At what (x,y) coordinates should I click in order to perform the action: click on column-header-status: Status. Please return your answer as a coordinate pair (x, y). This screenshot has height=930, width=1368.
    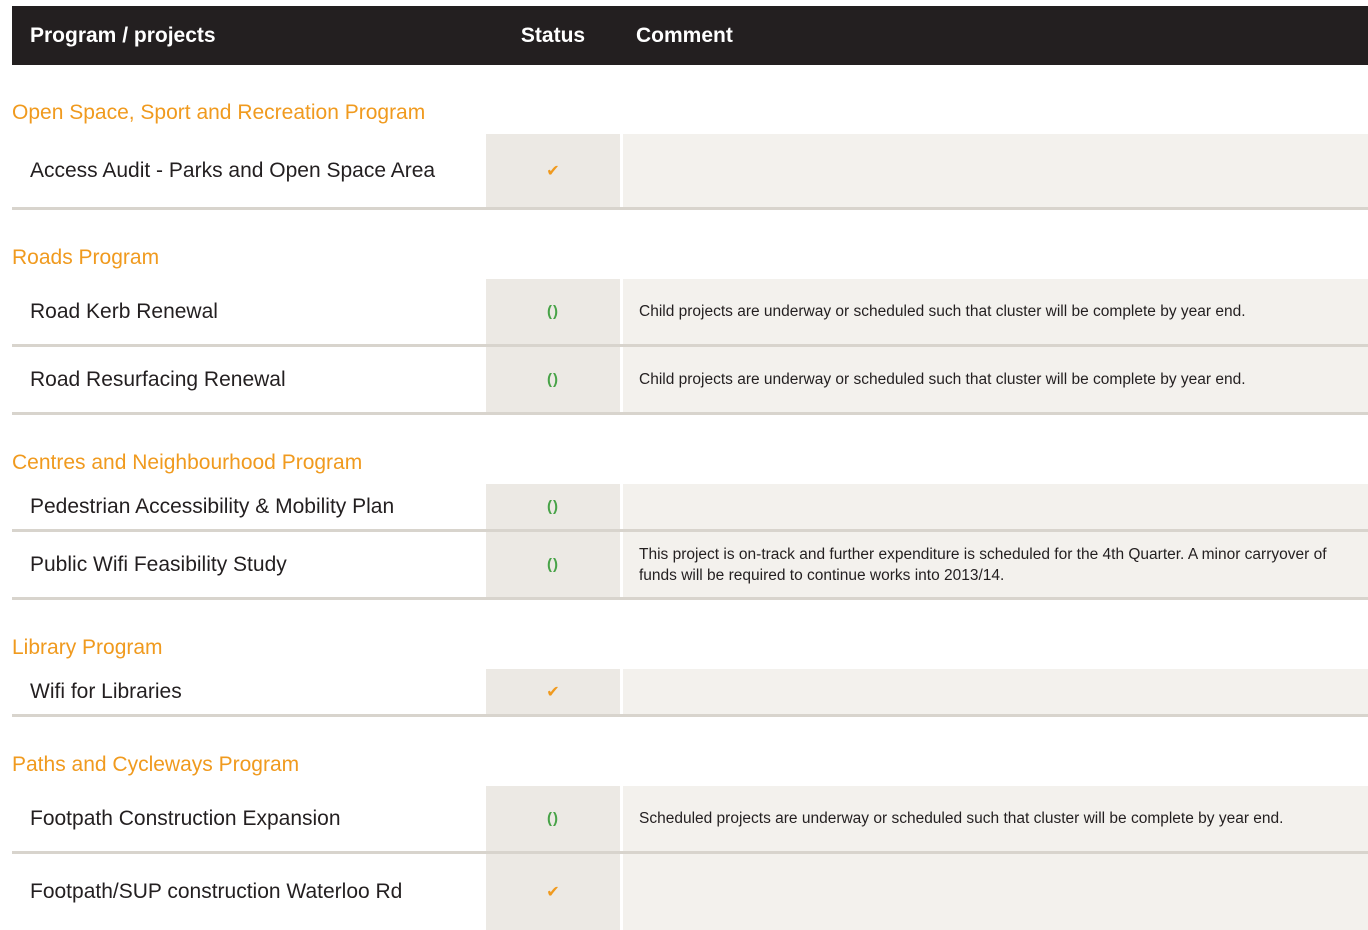
    Looking at the image, I should click on (553, 35).